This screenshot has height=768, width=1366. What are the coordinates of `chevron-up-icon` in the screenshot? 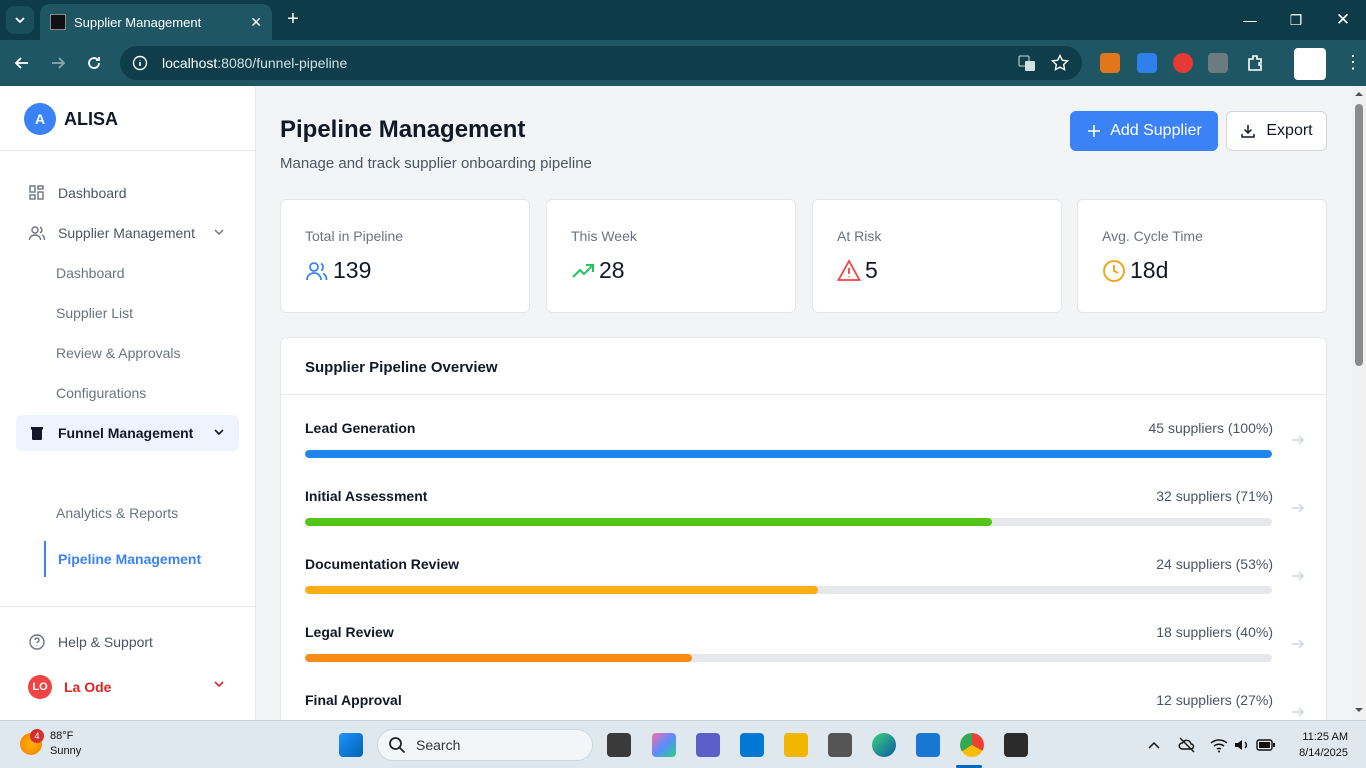 It's located at (1154, 745).